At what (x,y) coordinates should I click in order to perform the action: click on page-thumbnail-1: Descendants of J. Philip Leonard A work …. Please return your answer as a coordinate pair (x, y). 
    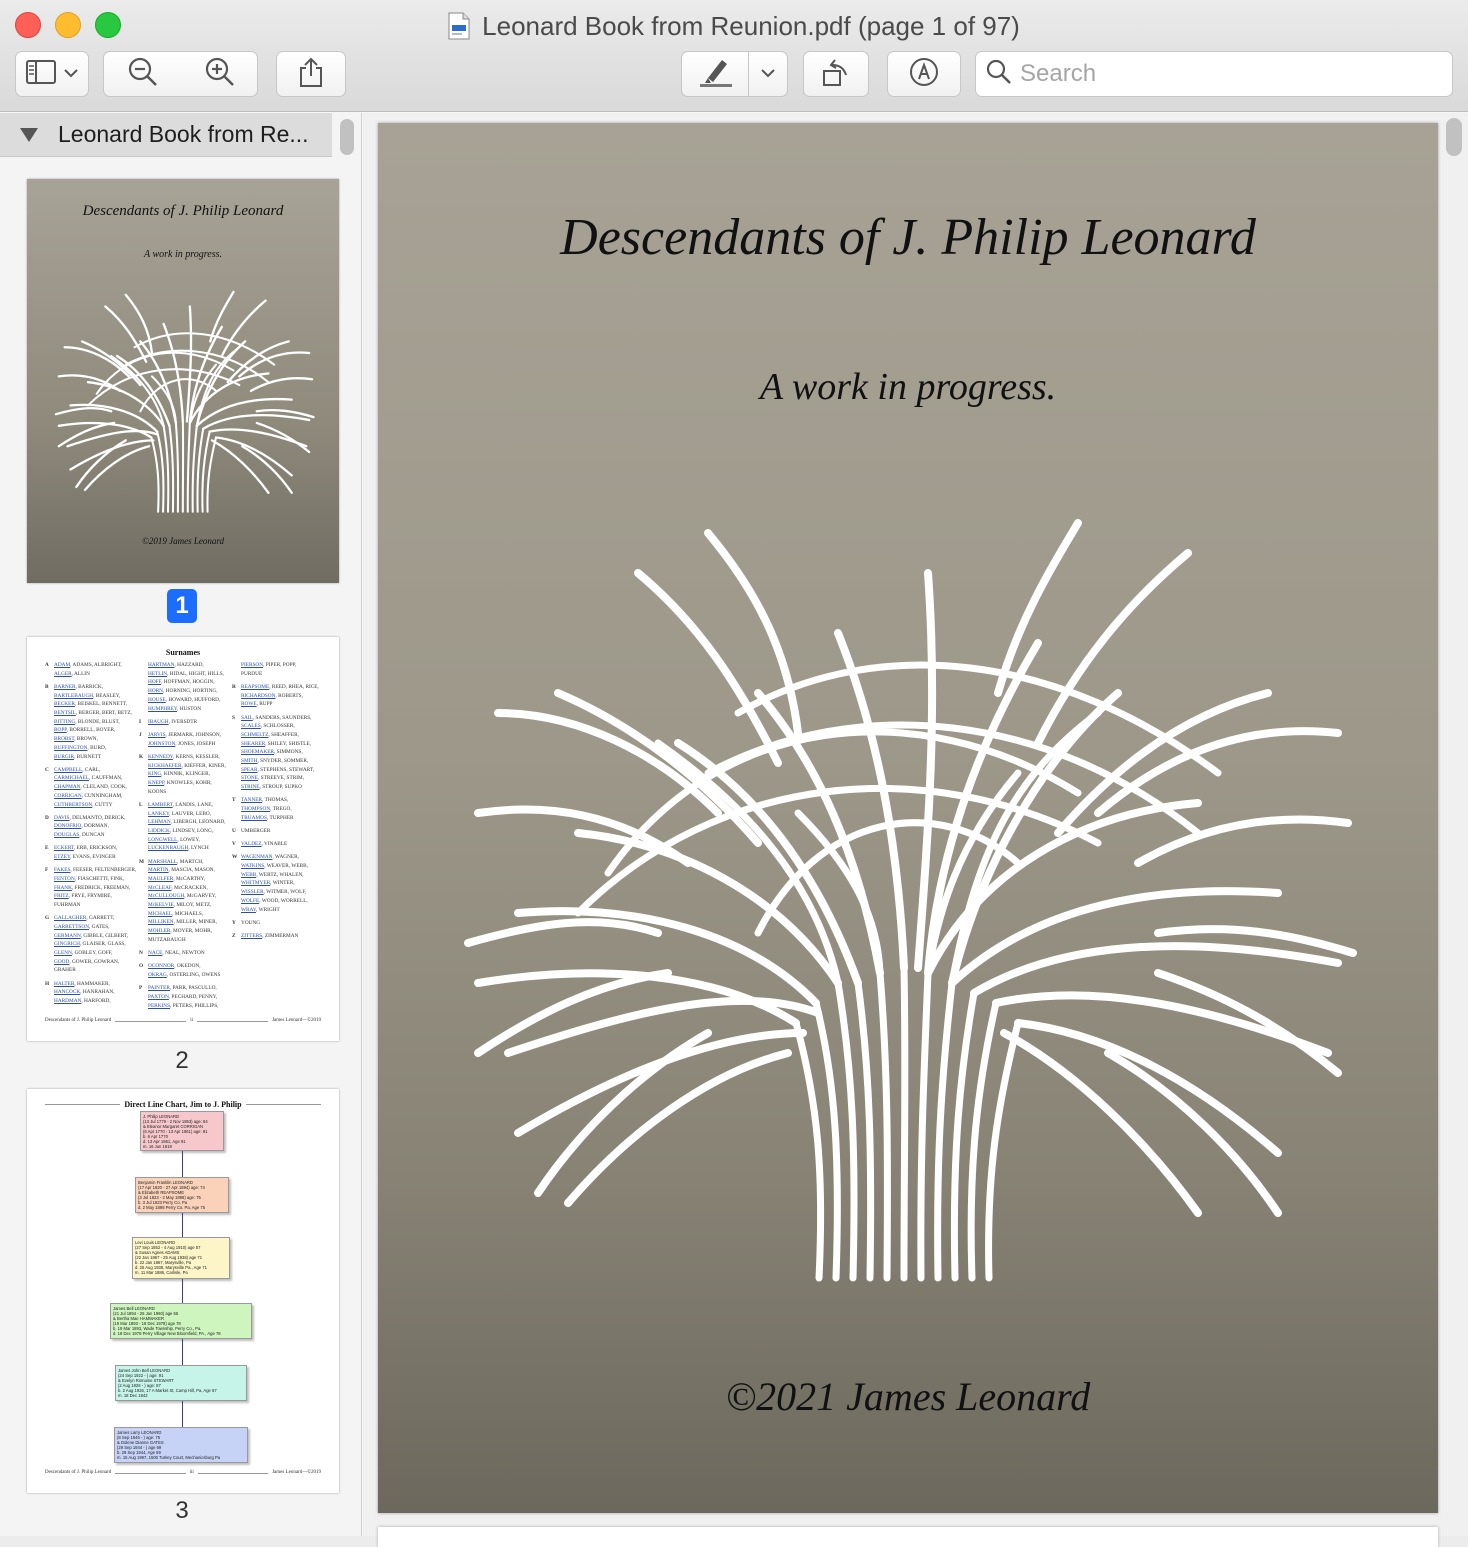
    Looking at the image, I should click on (183, 381).